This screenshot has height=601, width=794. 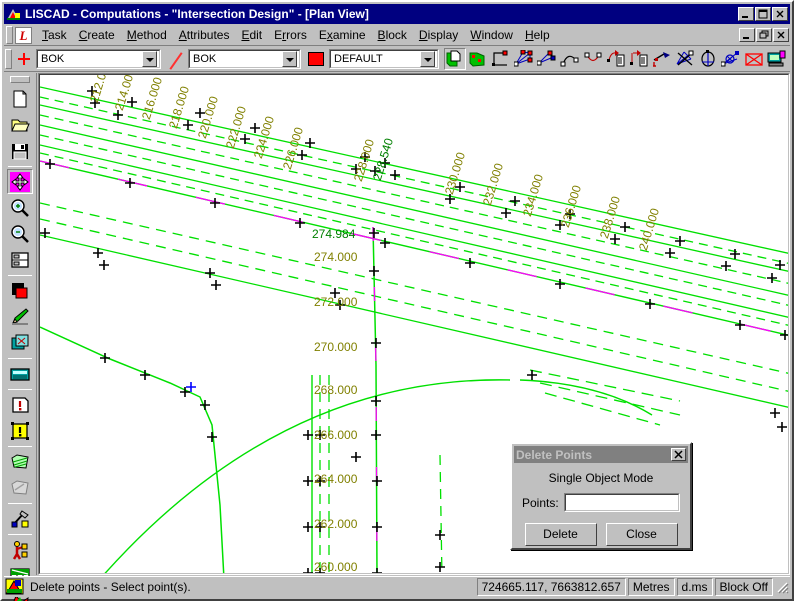 I want to click on report-icon, so click(x=777, y=59).